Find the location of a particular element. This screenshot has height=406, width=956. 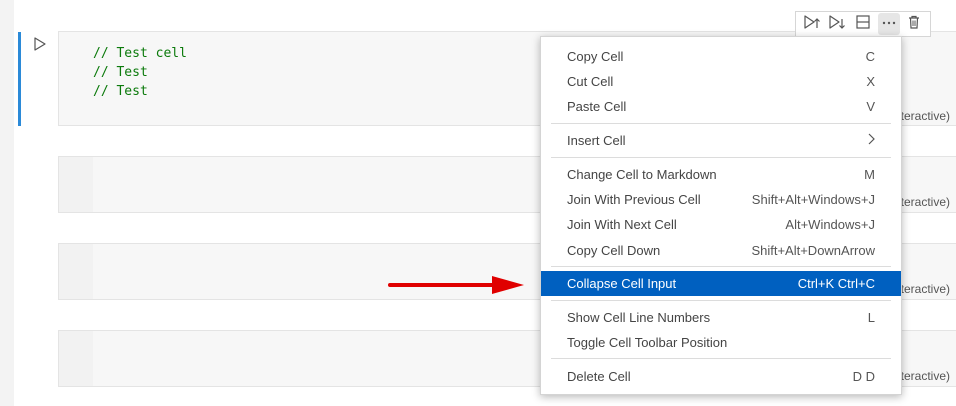

menu-item-label: Change Cell to Markdown is located at coordinates (642, 174).